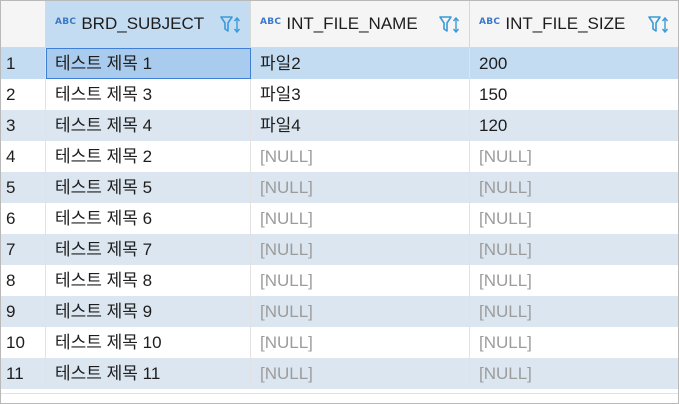 This screenshot has height=404, width=679. I want to click on row-number: 8, so click(23, 280).